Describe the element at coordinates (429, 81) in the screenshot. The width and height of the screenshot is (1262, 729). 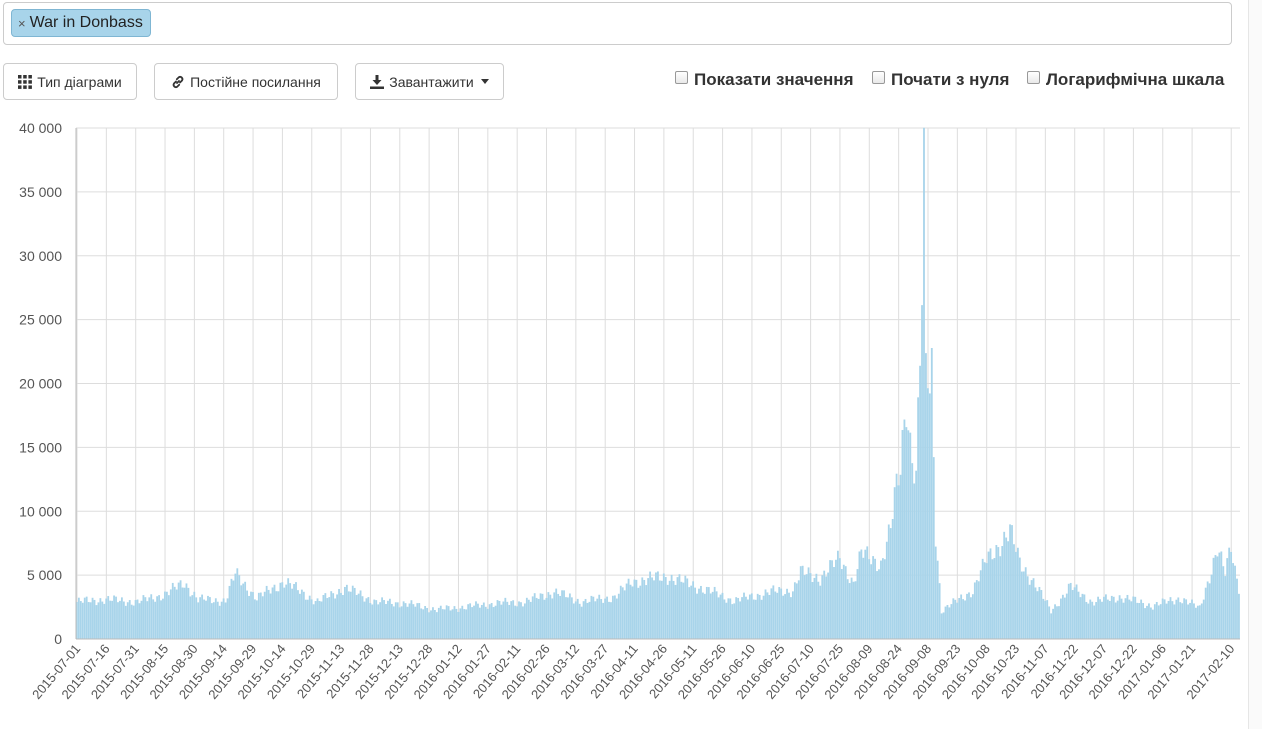
I see `download-button: Завантажити` at that location.